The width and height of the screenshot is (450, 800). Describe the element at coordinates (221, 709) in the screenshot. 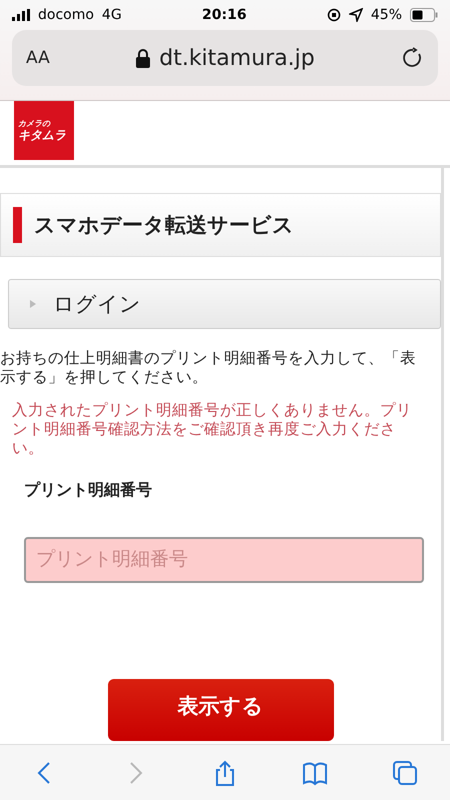

I see `submit-button: 表示する` at that location.